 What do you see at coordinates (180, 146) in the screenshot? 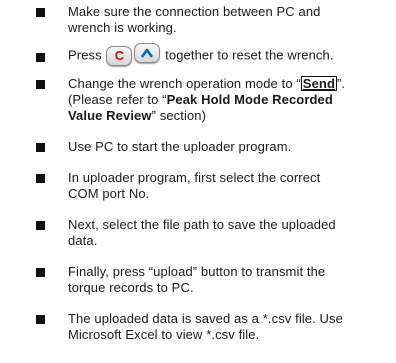
I see `text-line: Use PC to start the uploader program.` at bounding box center [180, 146].